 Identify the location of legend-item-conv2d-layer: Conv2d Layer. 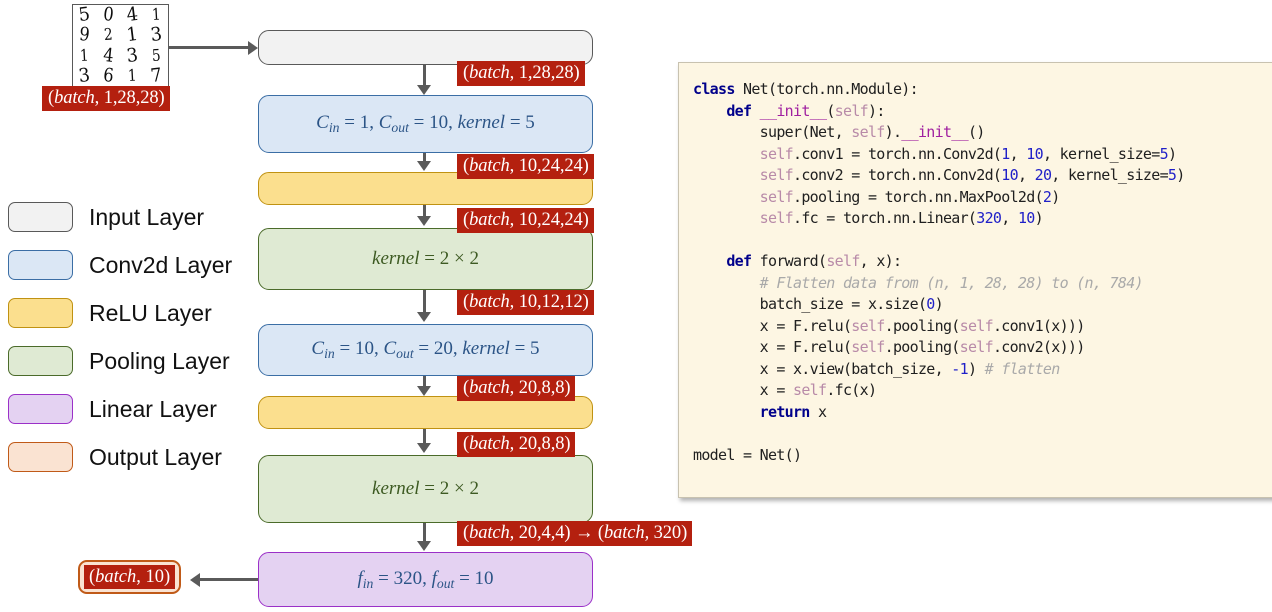
(133, 265).